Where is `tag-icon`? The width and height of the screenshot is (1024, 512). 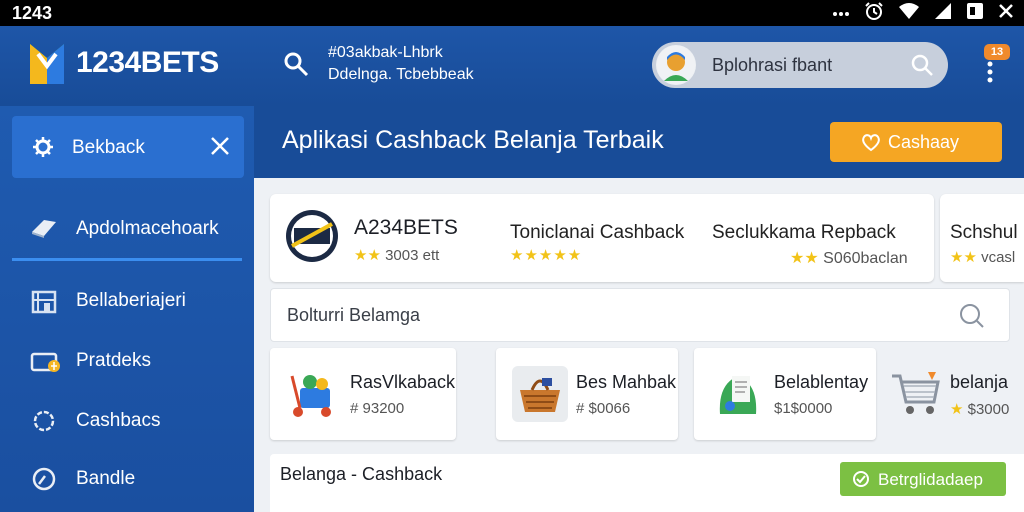 tag-icon is located at coordinates (44, 229).